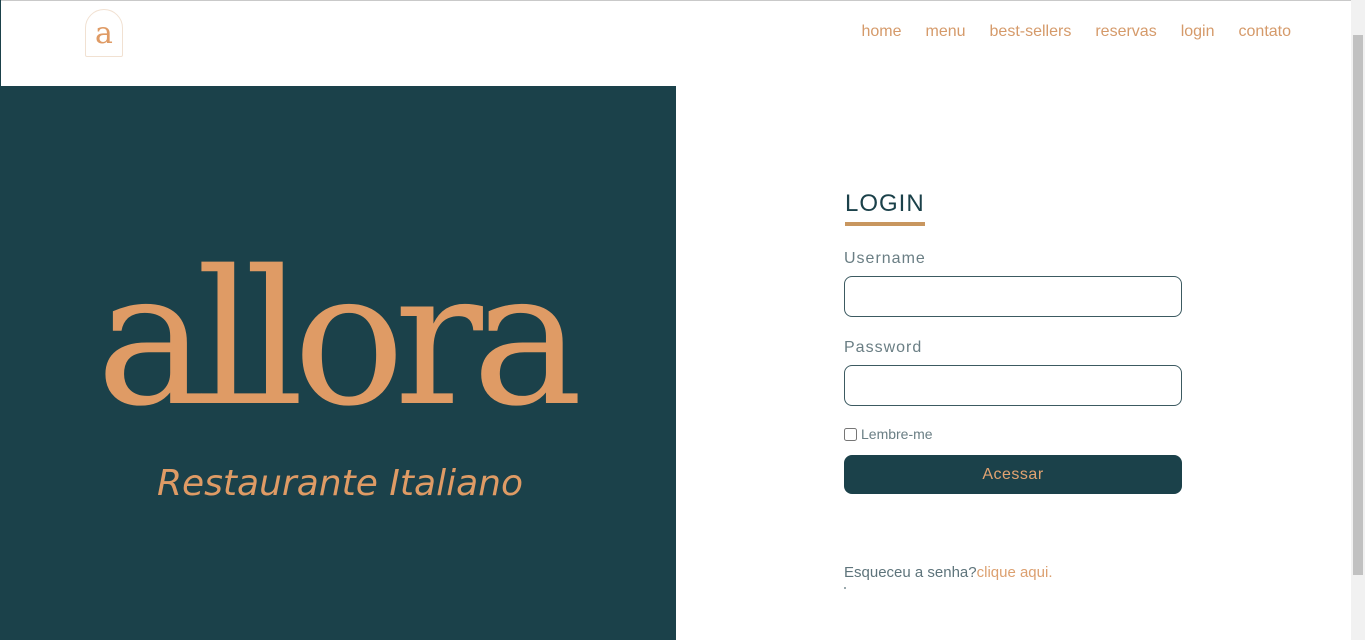 This screenshot has width=1365, height=640. Describe the element at coordinates (1014, 434) in the screenshot. I see `remember-row: Lembre-me` at that location.